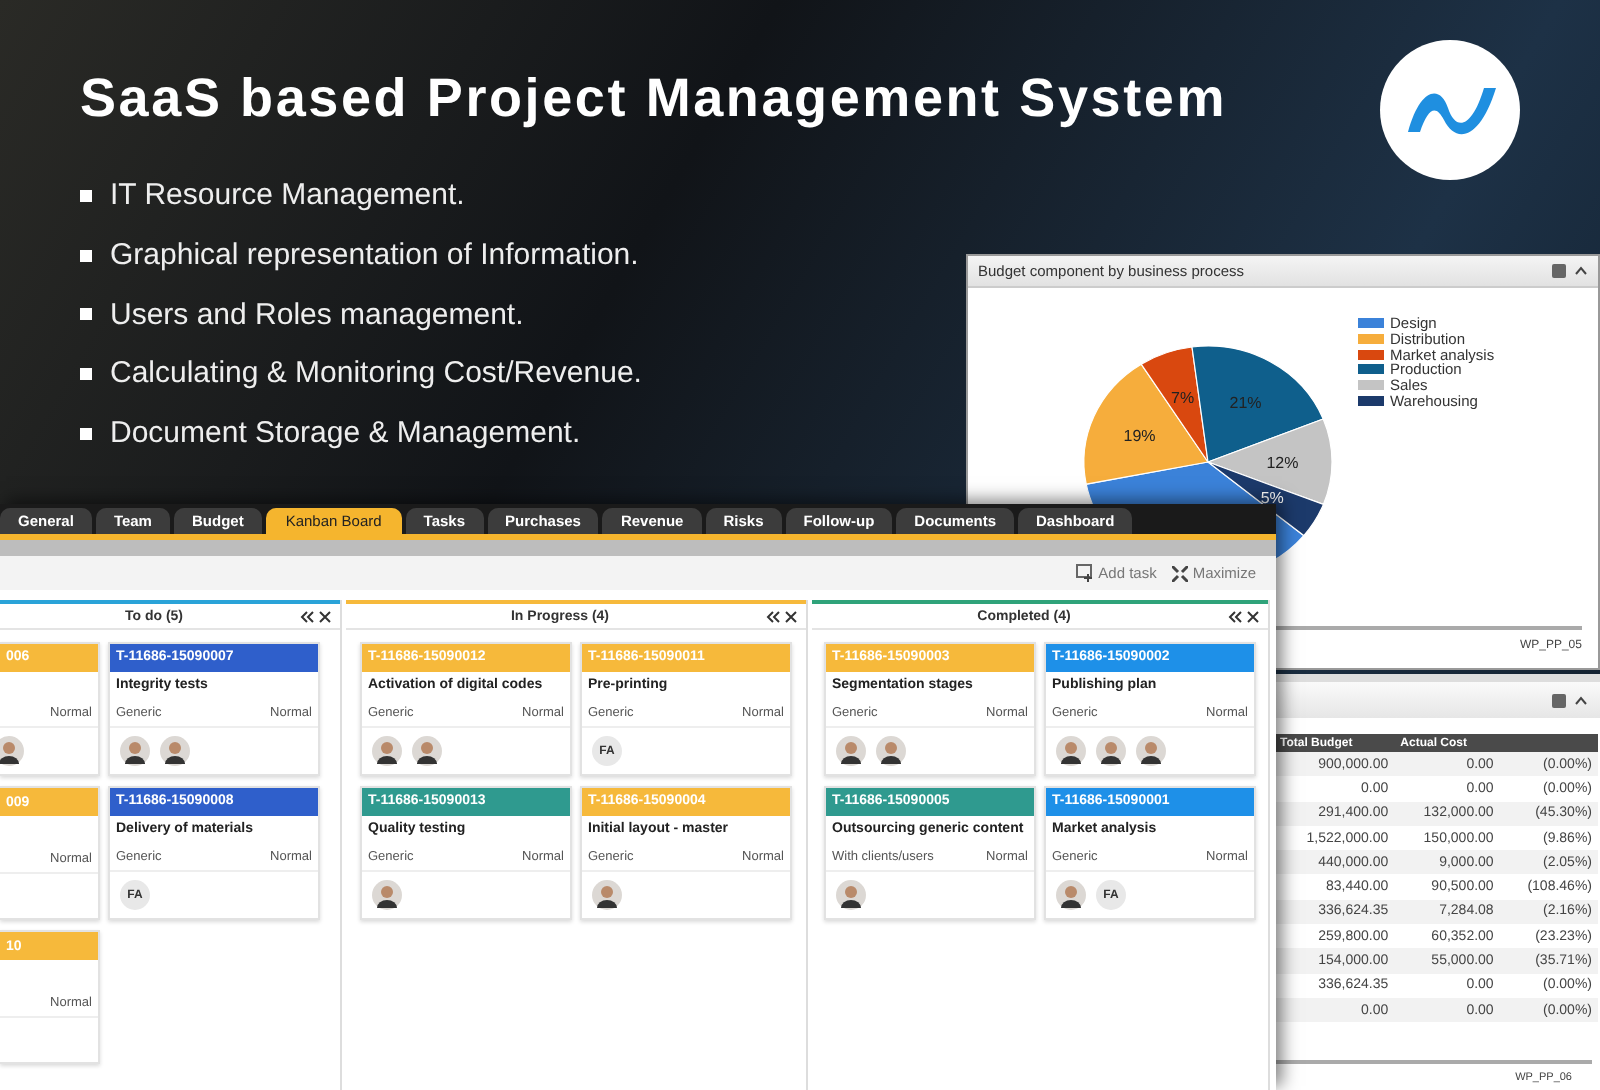 The width and height of the screenshot is (1600, 1090). What do you see at coordinates (287, 195) in the screenshot?
I see `feature-text: IT Resource Management.` at bounding box center [287, 195].